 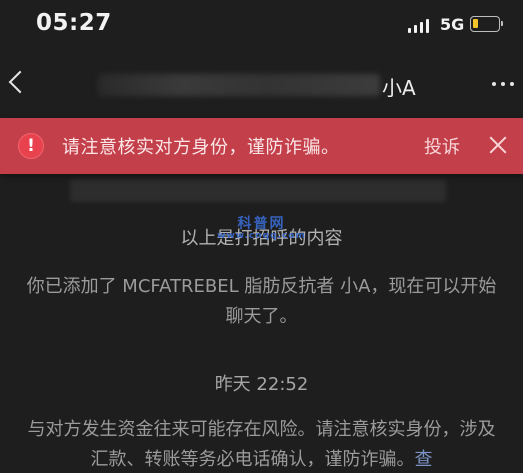 I want to click on risk-note-link: 查, so click(x=424, y=459).